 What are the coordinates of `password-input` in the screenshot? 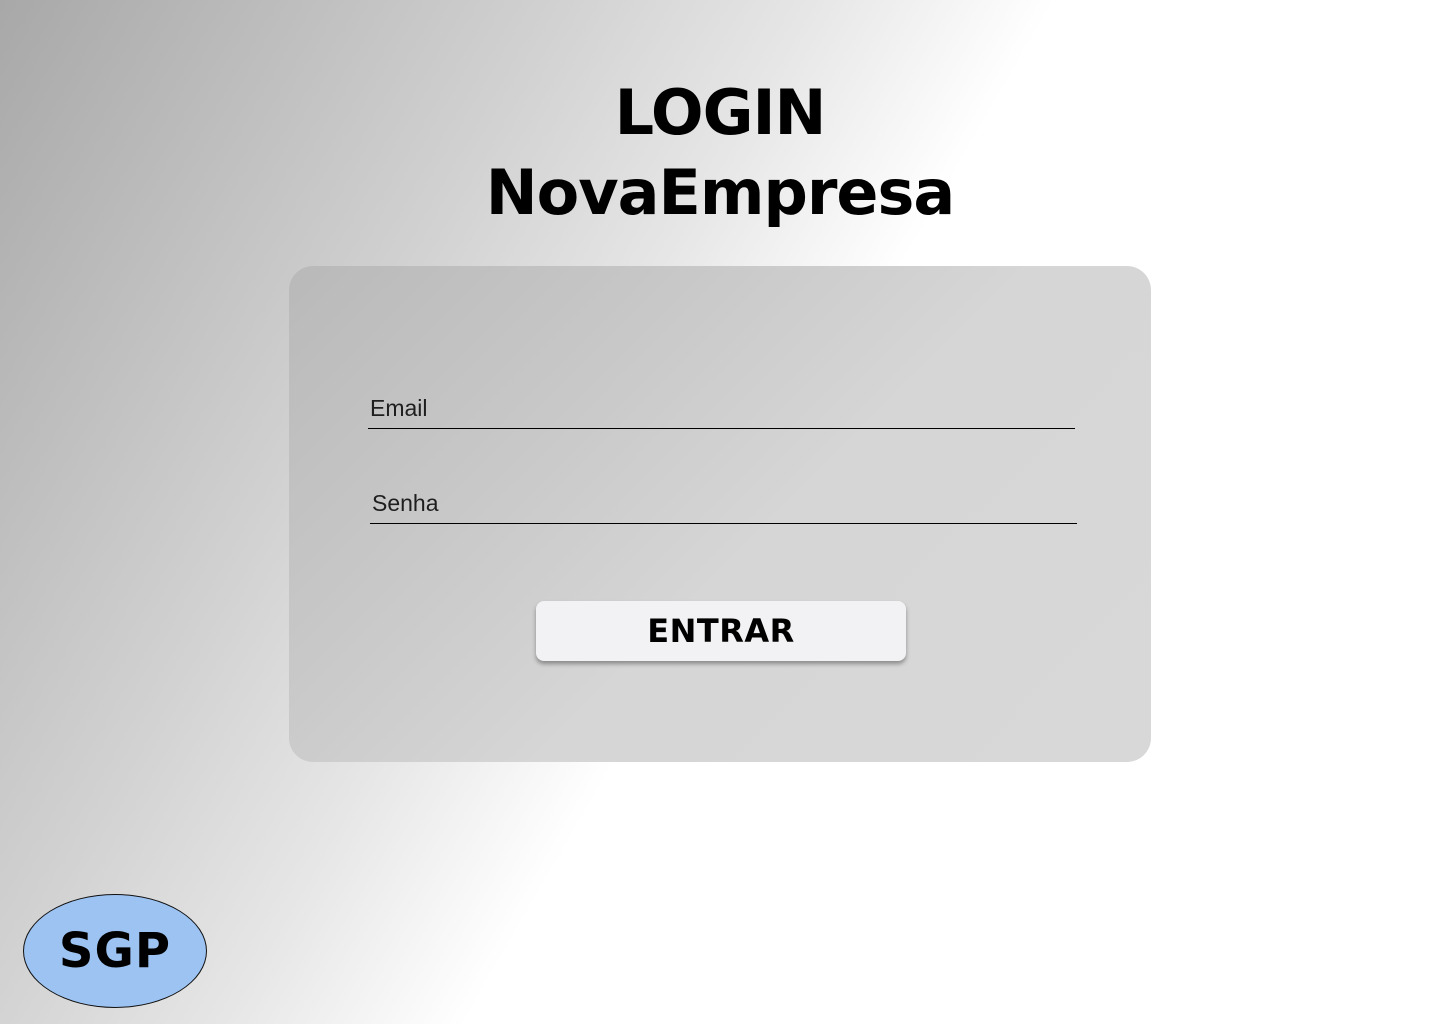 It's located at (723, 503).